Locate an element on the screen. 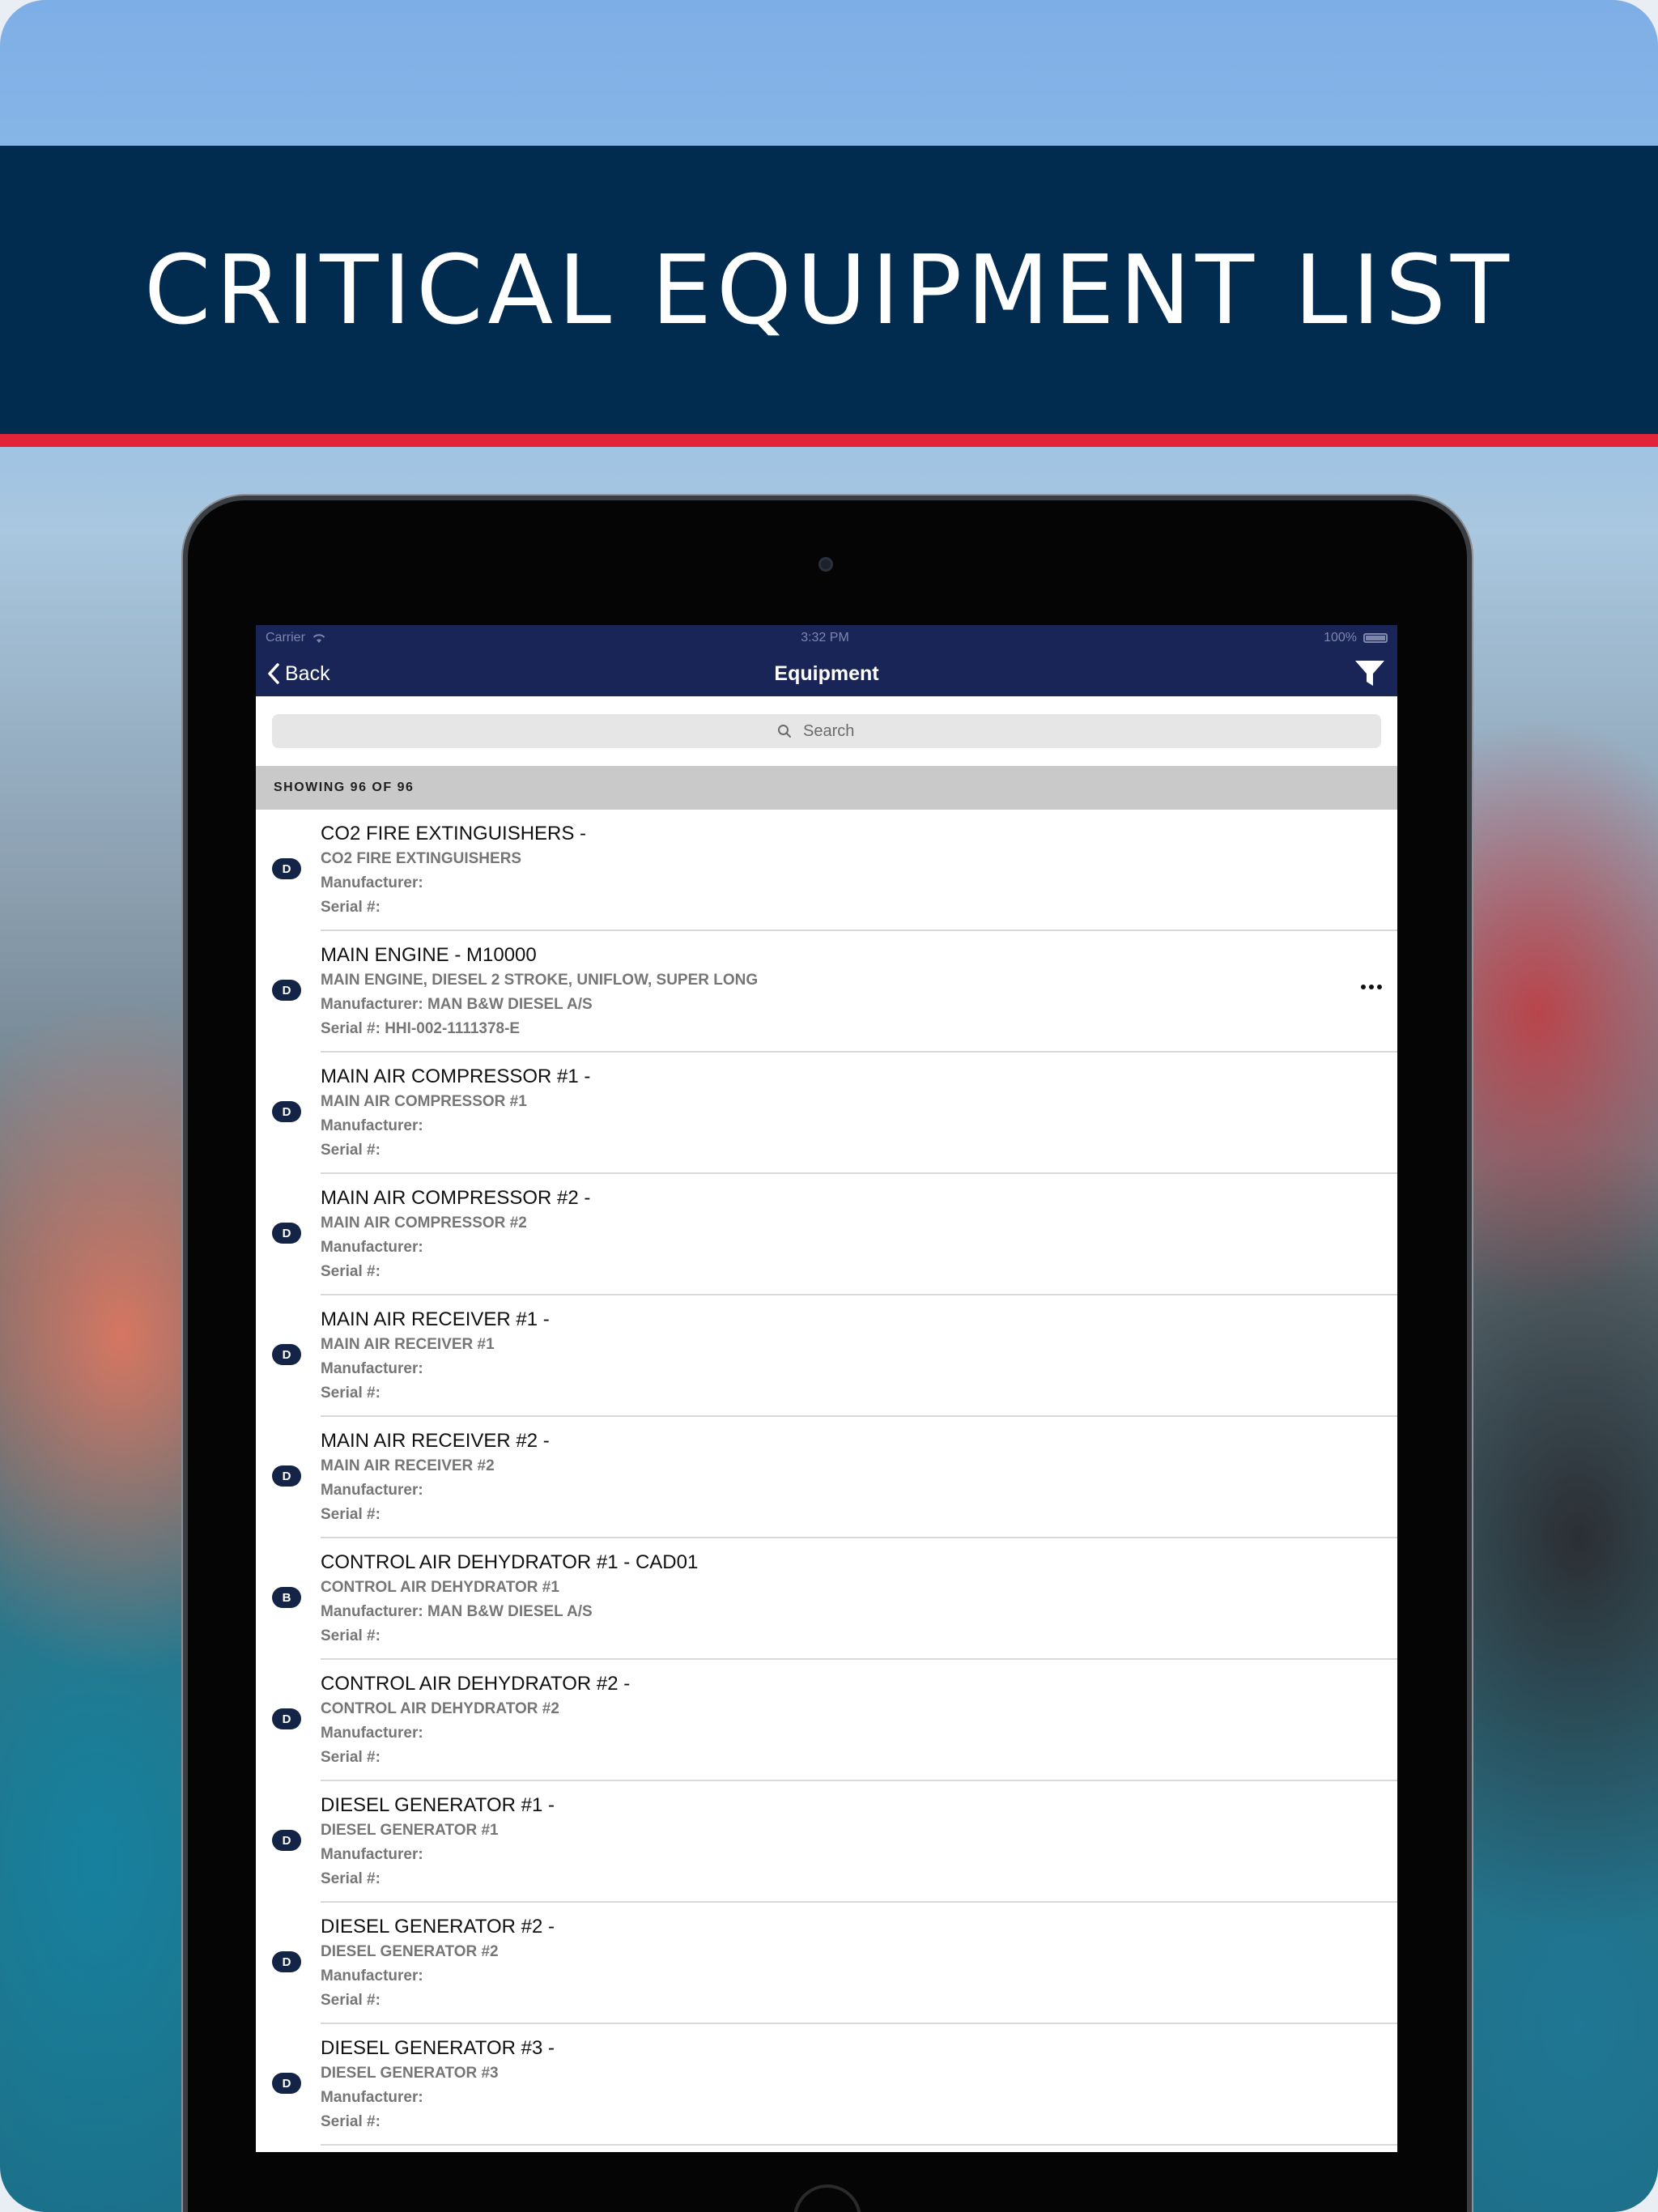  item-serial: Serial #: HHI-002-1111378-E is located at coordinates (421, 1028).